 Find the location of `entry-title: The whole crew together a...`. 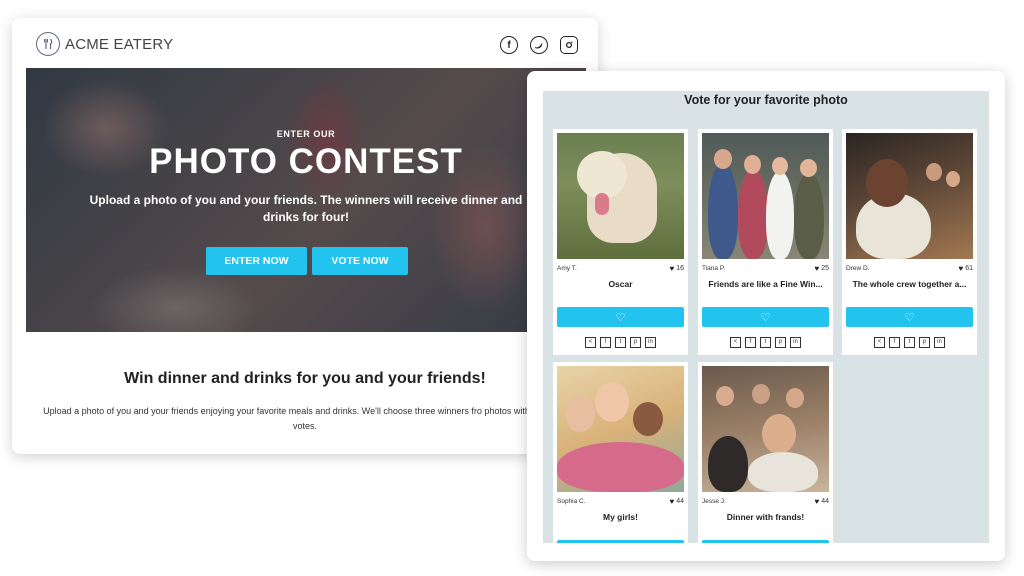

entry-title: The whole crew together a... is located at coordinates (909, 284).